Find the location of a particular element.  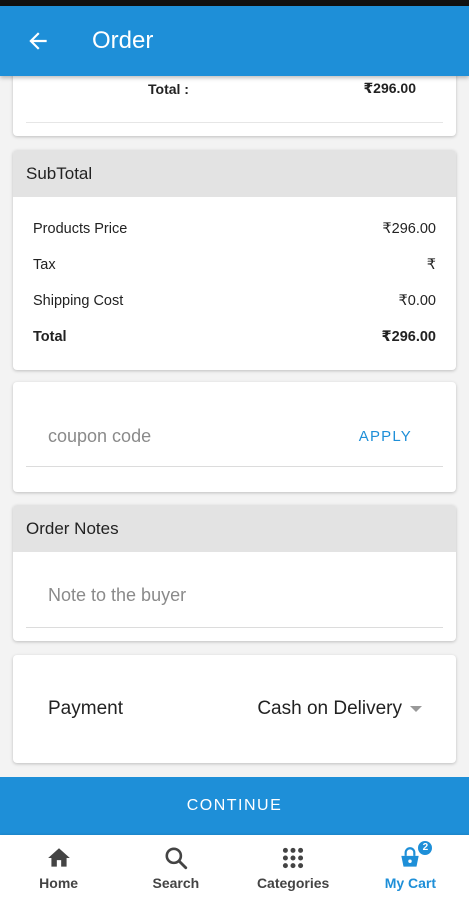

product-total-label: Total : is located at coordinates (168, 88).